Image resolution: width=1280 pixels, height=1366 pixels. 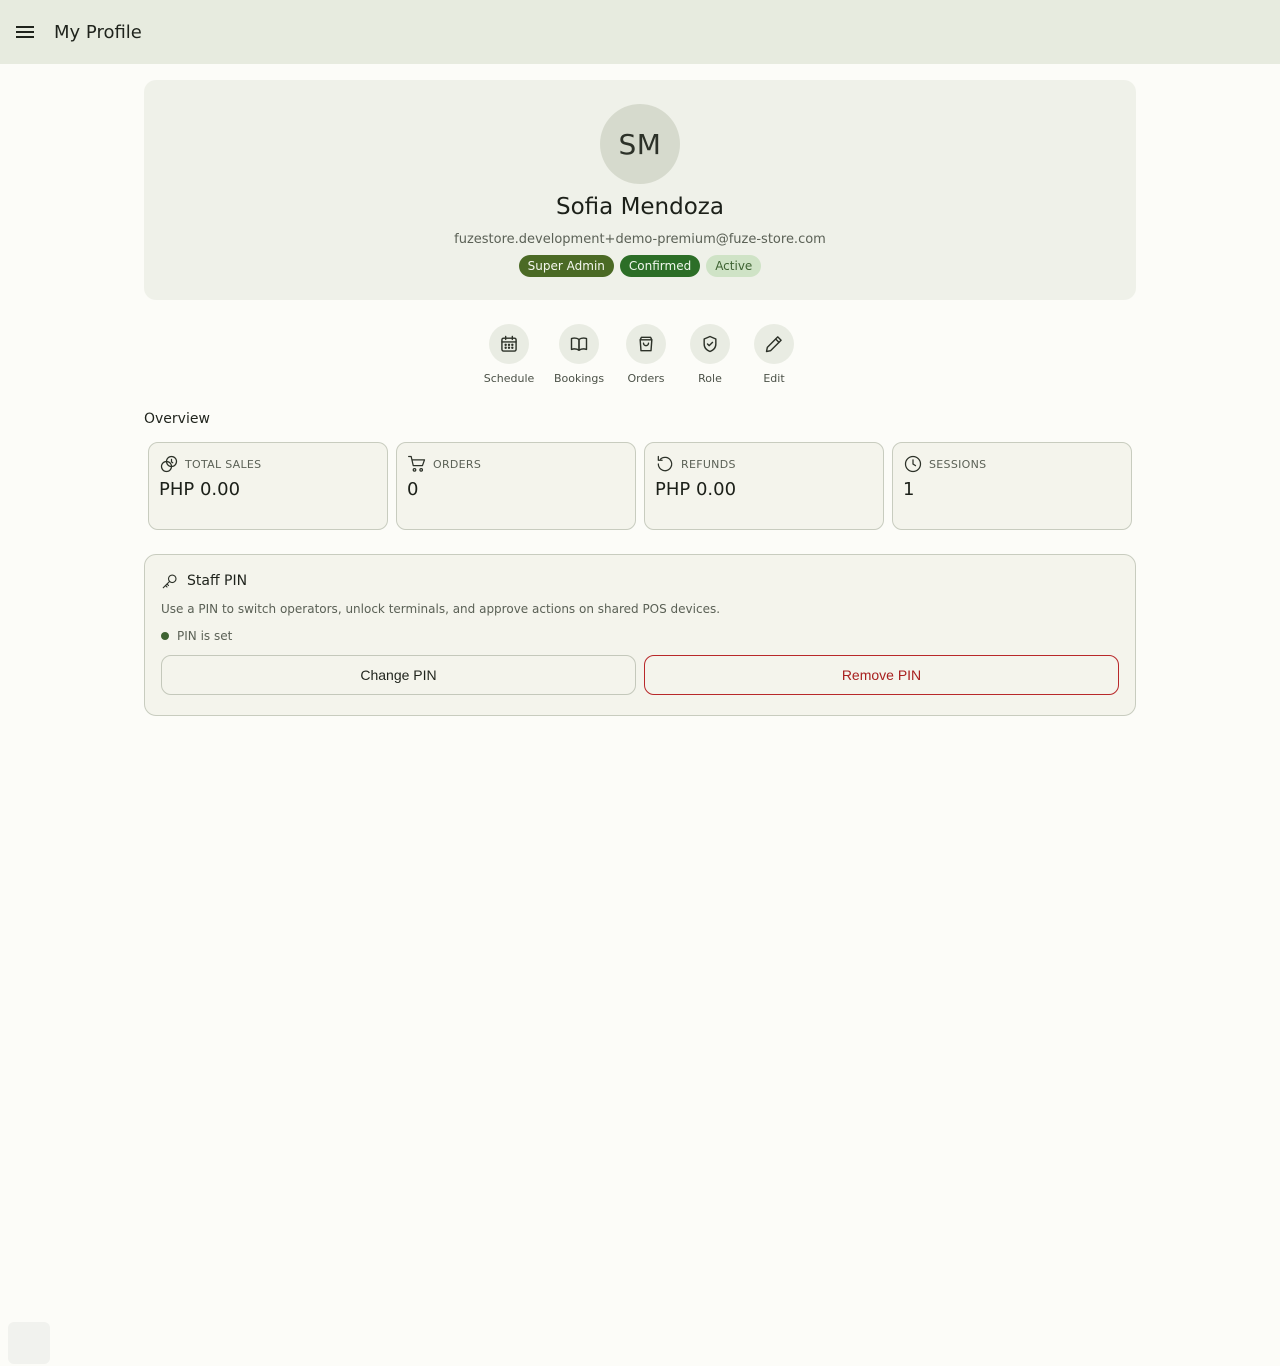 I want to click on overview-heading: Overview, so click(x=177, y=419).